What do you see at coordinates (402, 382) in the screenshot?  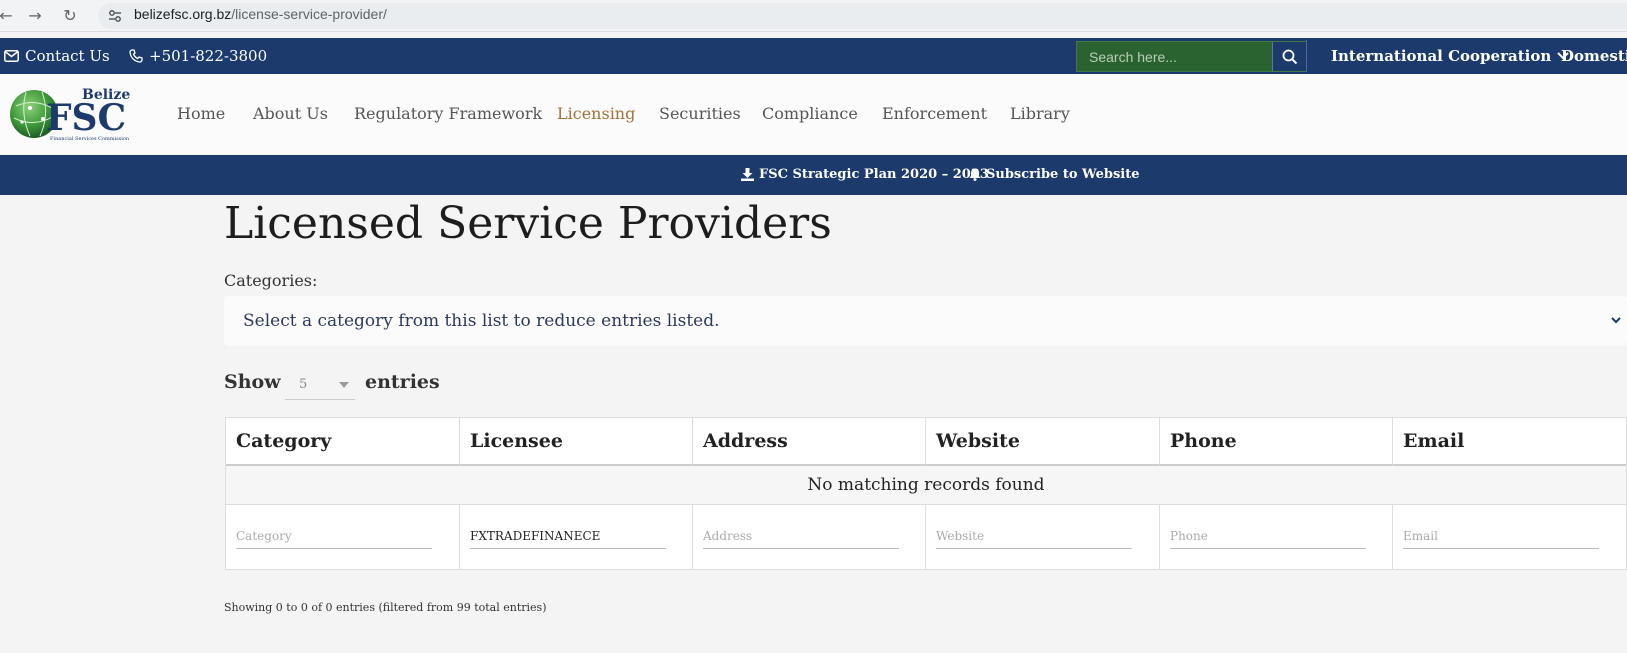 I see `entries-label: entries` at bounding box center [402, 382].